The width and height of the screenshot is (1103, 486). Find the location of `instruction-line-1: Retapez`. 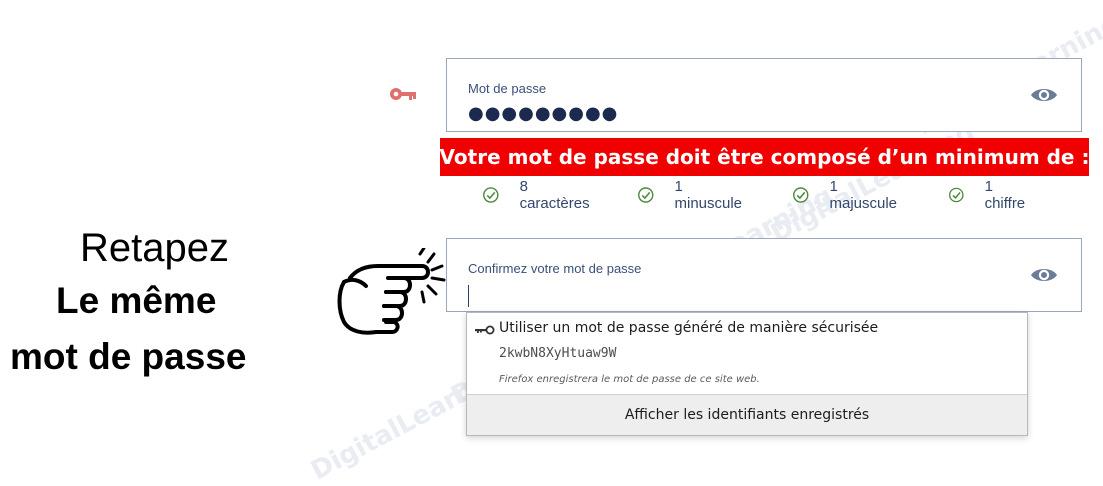

instruction-line-1: Retapez is located at coordinates (154, 248).